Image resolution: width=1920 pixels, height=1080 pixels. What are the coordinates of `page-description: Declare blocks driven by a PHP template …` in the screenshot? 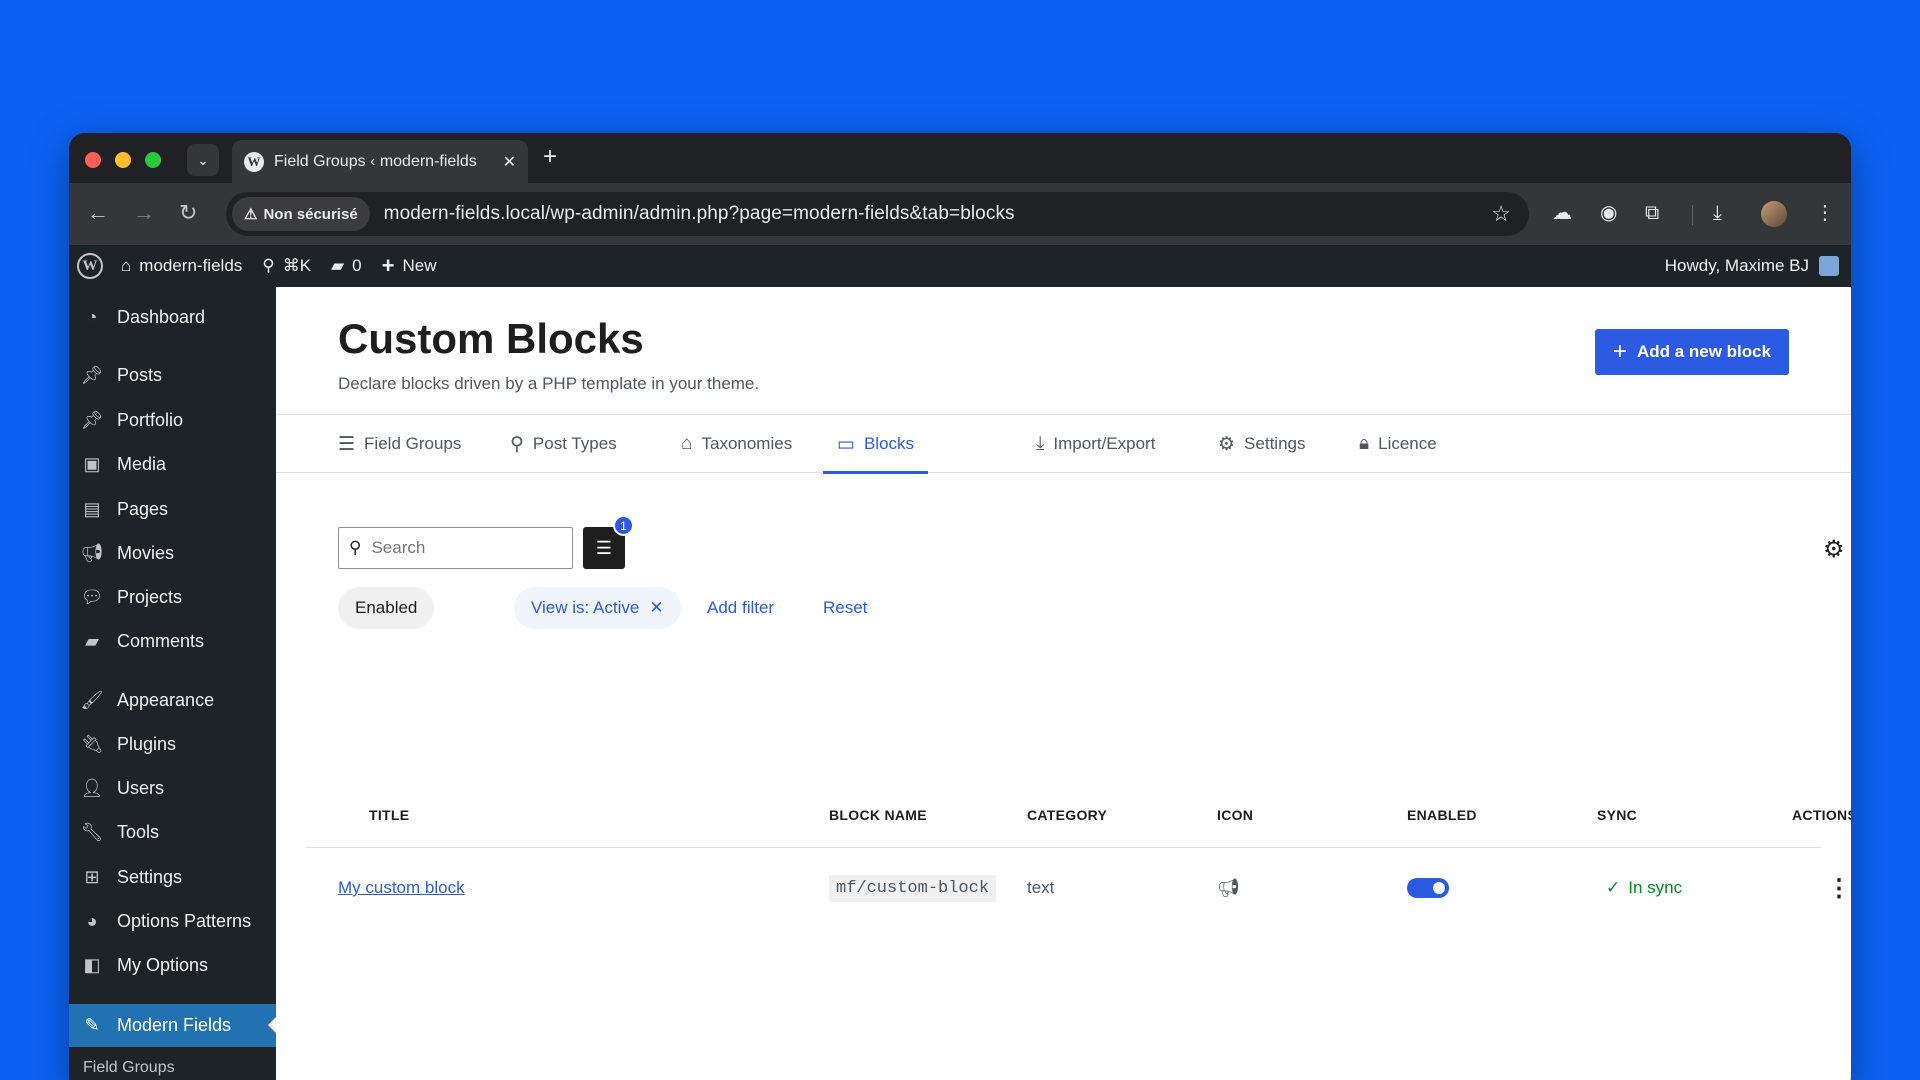 It's located at (549, 383).